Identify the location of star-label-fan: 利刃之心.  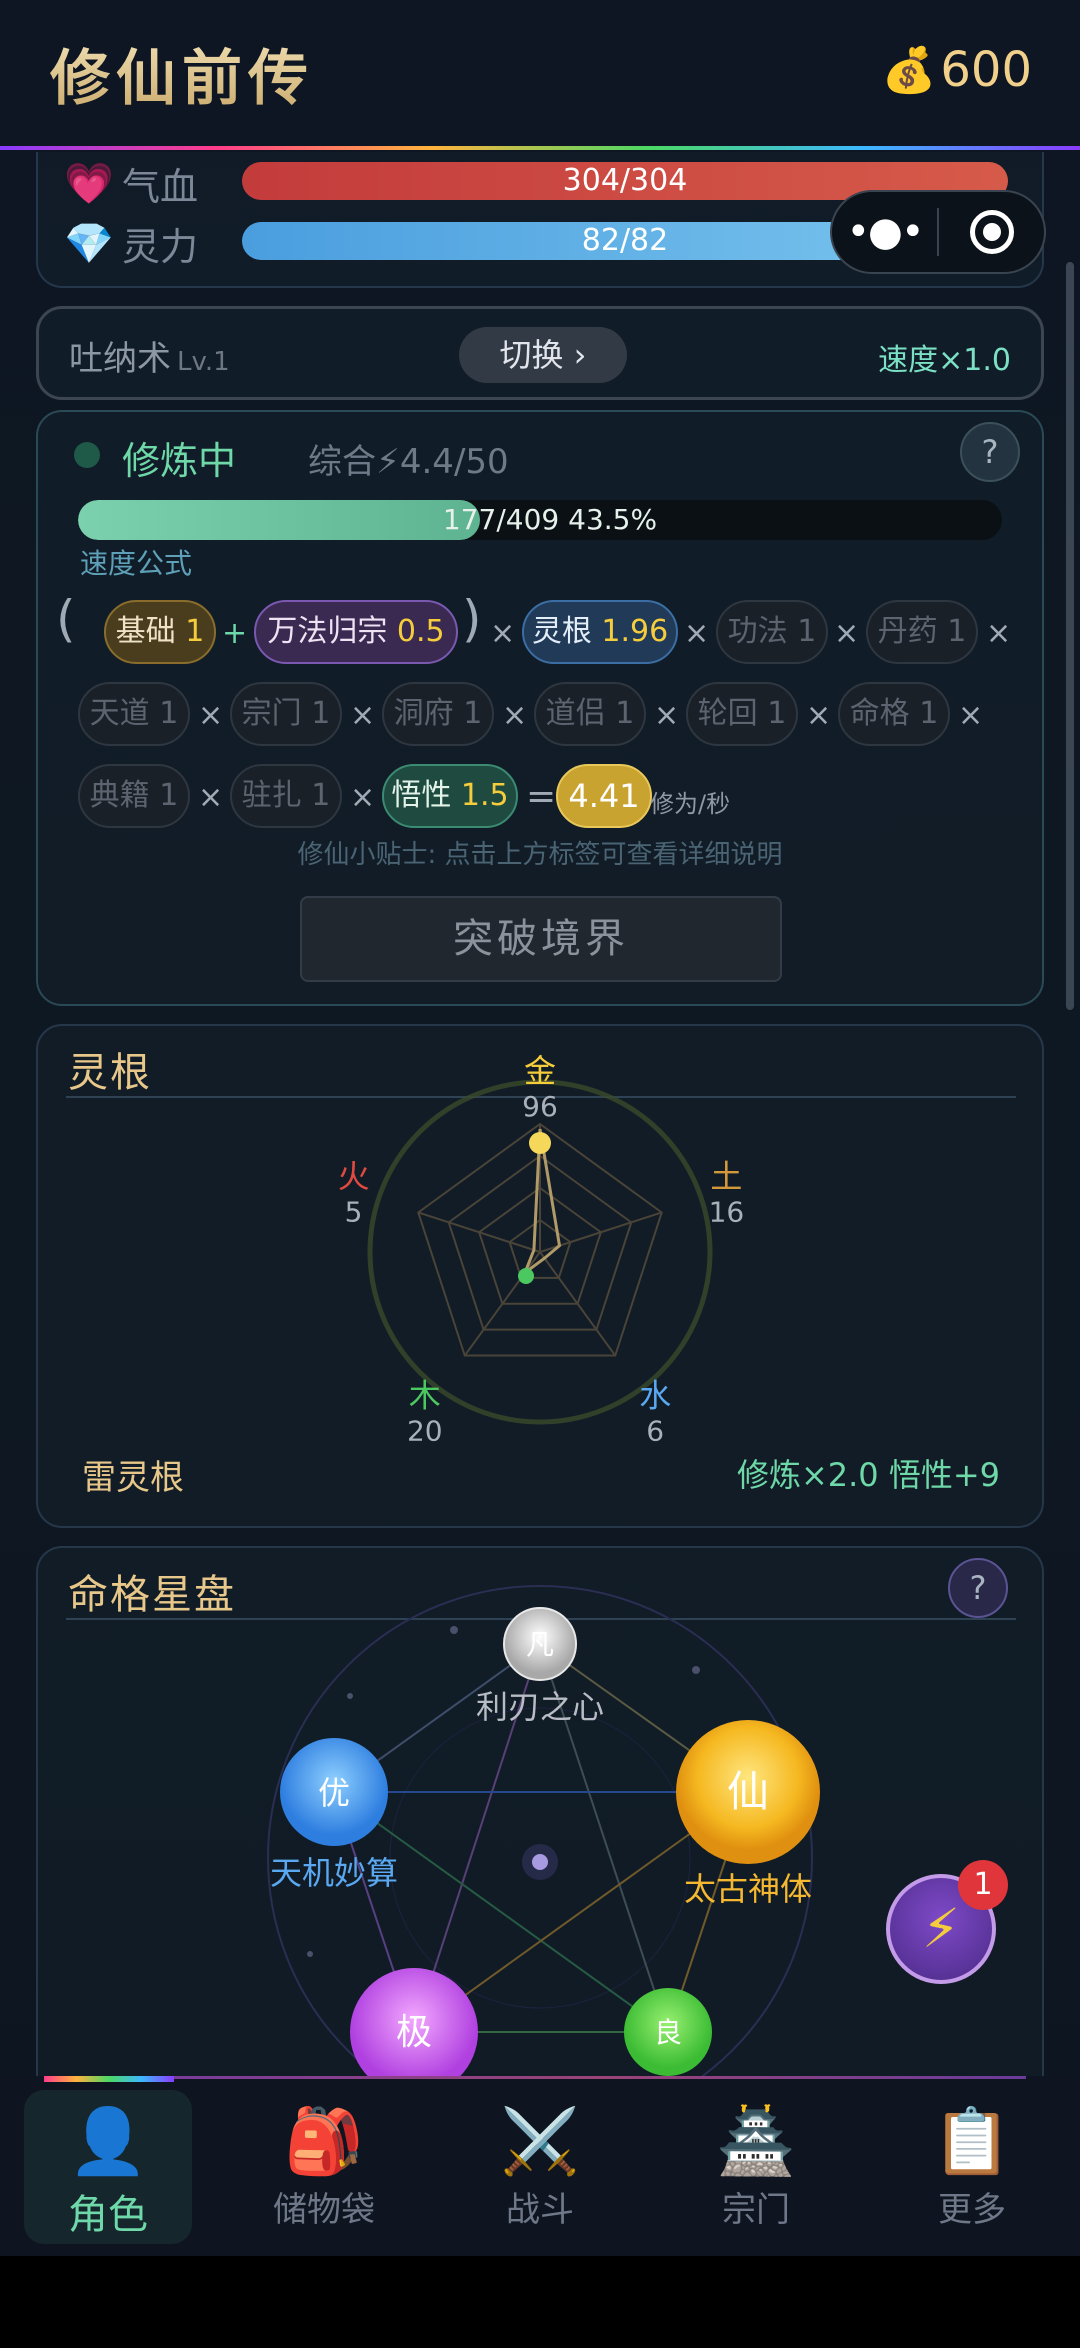
(540, 1707).